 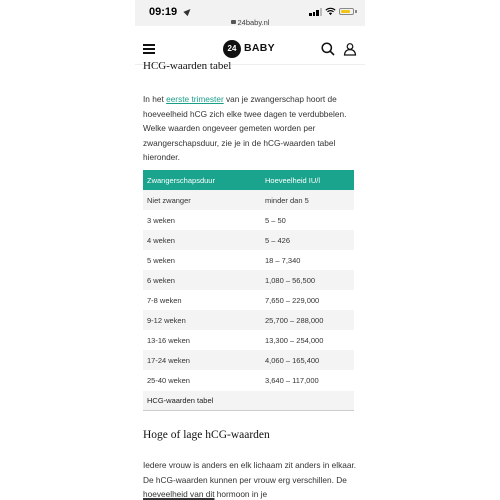 What do you see at coordinates (188, 11) in the screenshot?
I see `location-arrow-icon` at bounding box center [188, 11].